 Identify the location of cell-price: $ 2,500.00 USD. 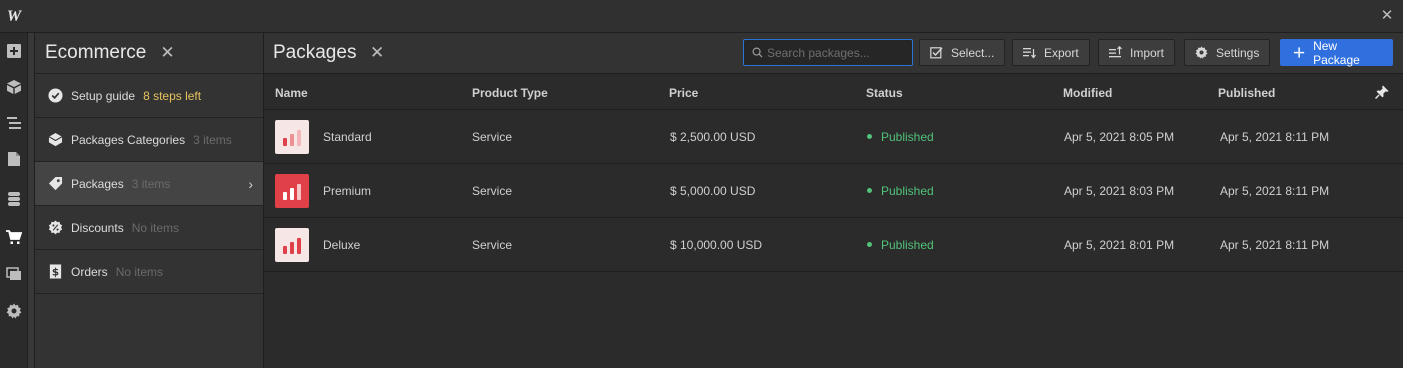
(713, 137).